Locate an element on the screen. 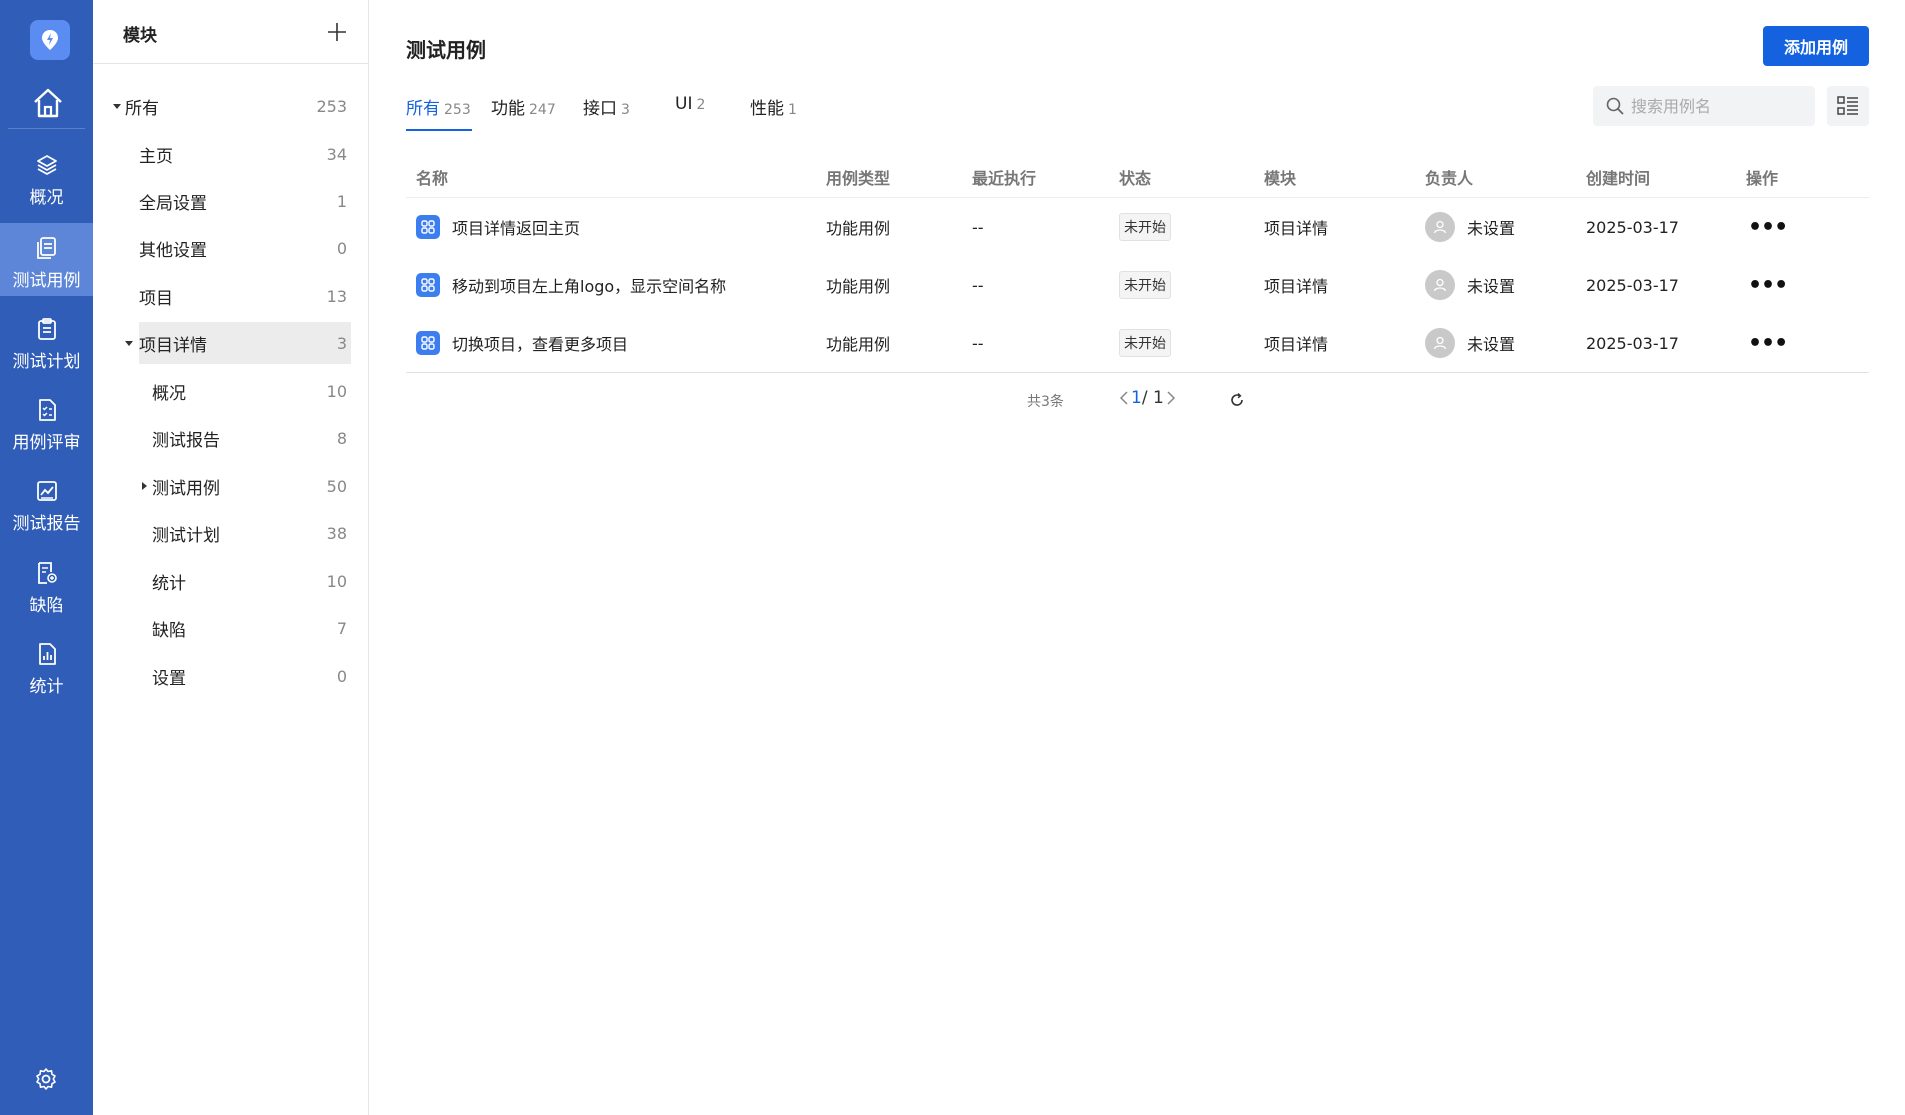 This screenshot has height=1115, width=1905. pagination-total-pages: / 1 is located at coordinates (1152, 398).